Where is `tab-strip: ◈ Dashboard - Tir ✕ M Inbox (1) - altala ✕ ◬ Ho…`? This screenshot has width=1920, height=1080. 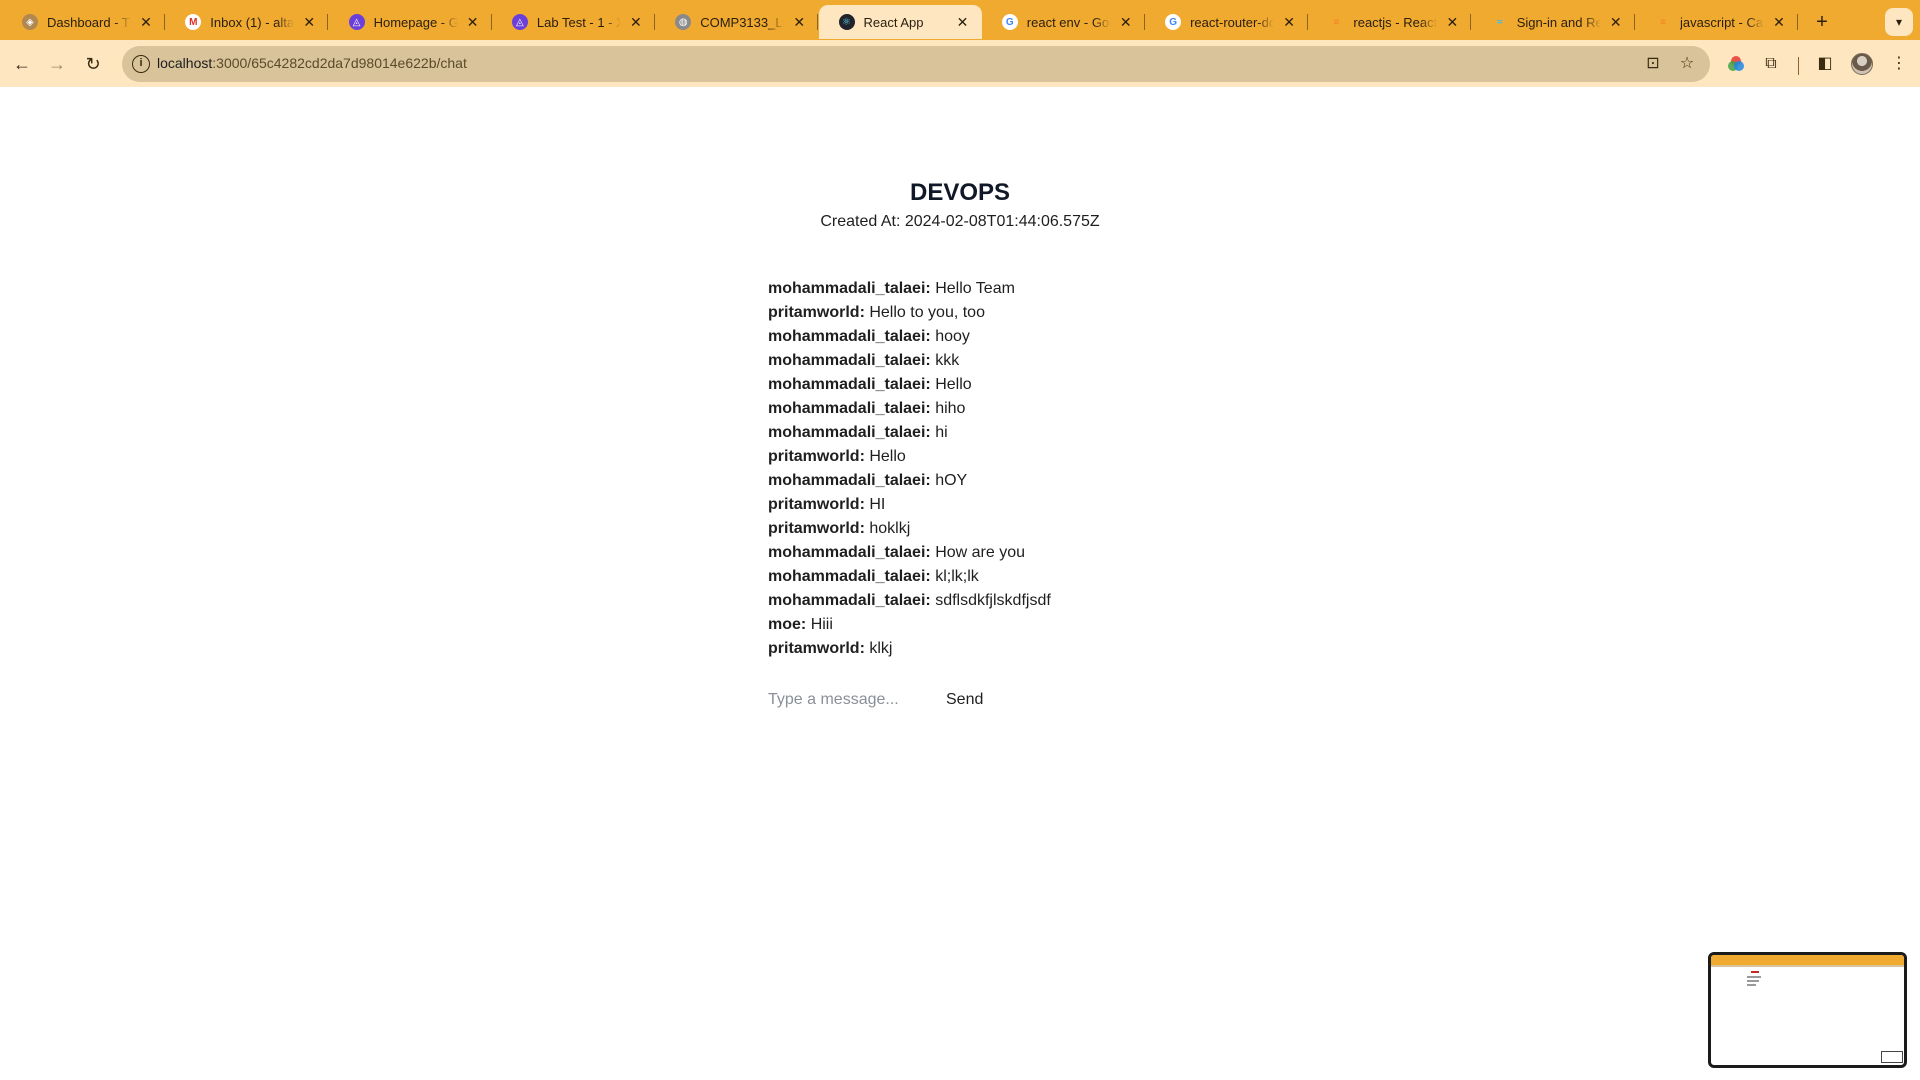 tab-strip: ◈ Dashboard - Tir ✕ M Inbox (1) - altala ✕ ◬ Ho… is located at coordinates (960, 20).